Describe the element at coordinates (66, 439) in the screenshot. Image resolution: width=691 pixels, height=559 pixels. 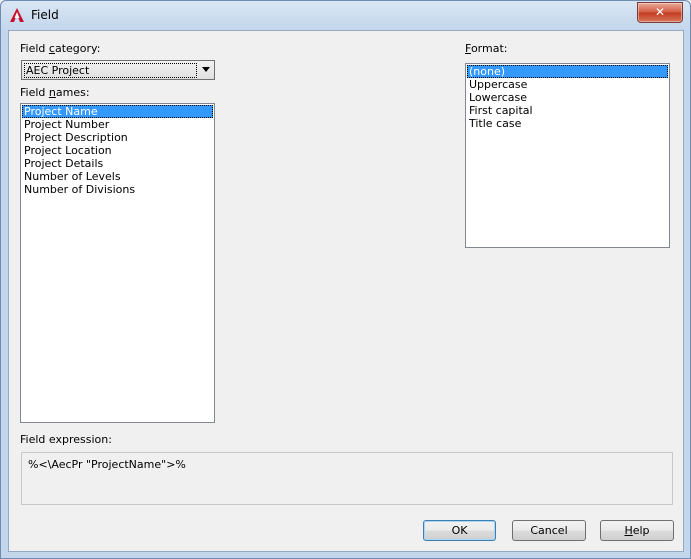
I see `field-expression-label: Field expression:` at that location.